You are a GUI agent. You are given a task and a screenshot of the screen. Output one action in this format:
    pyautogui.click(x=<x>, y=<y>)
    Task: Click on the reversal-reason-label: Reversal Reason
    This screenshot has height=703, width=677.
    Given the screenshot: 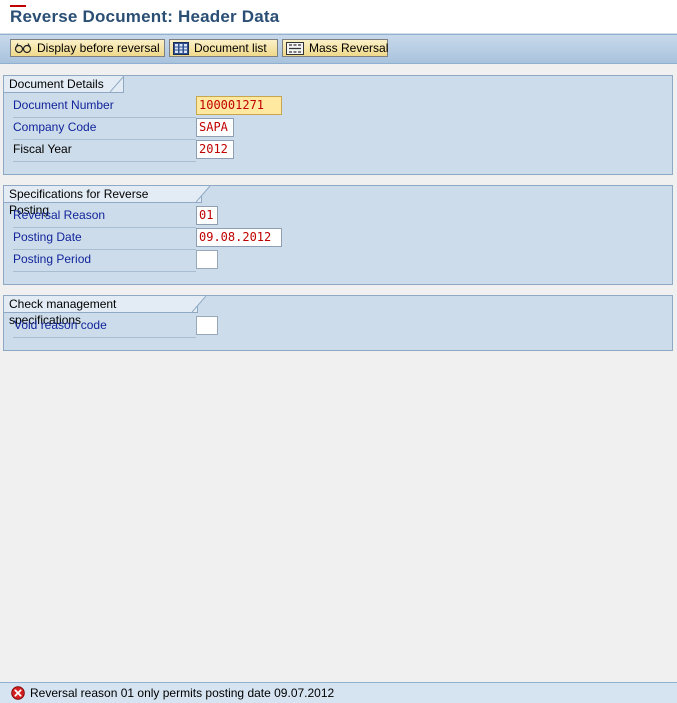 What is the action you would take?
    pyautogui.click(x=59, y=215)
    